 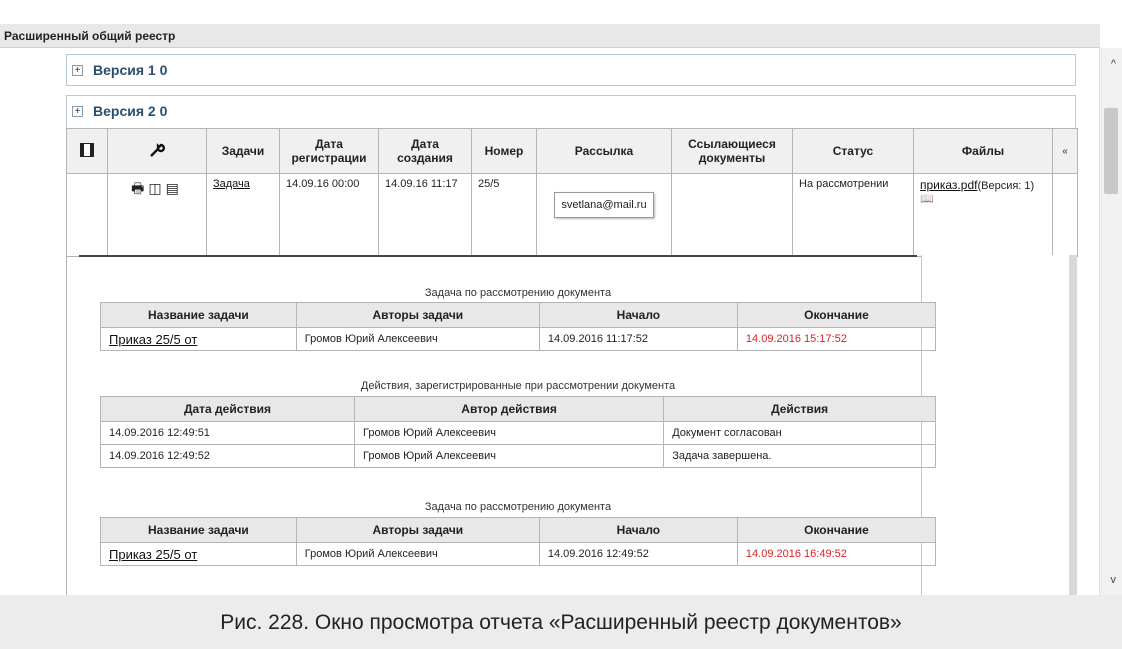 What do you see at coordinates (172, 188) in the screenshot?
I see `report-preview-icon: ▤` at bounding box center [172, 188].